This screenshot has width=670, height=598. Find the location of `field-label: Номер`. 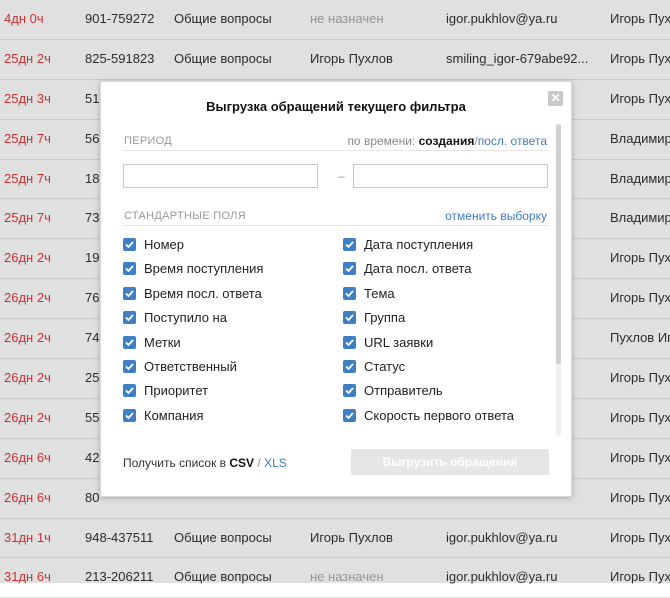

field-label: Номер is located at coordinates (164, 244).